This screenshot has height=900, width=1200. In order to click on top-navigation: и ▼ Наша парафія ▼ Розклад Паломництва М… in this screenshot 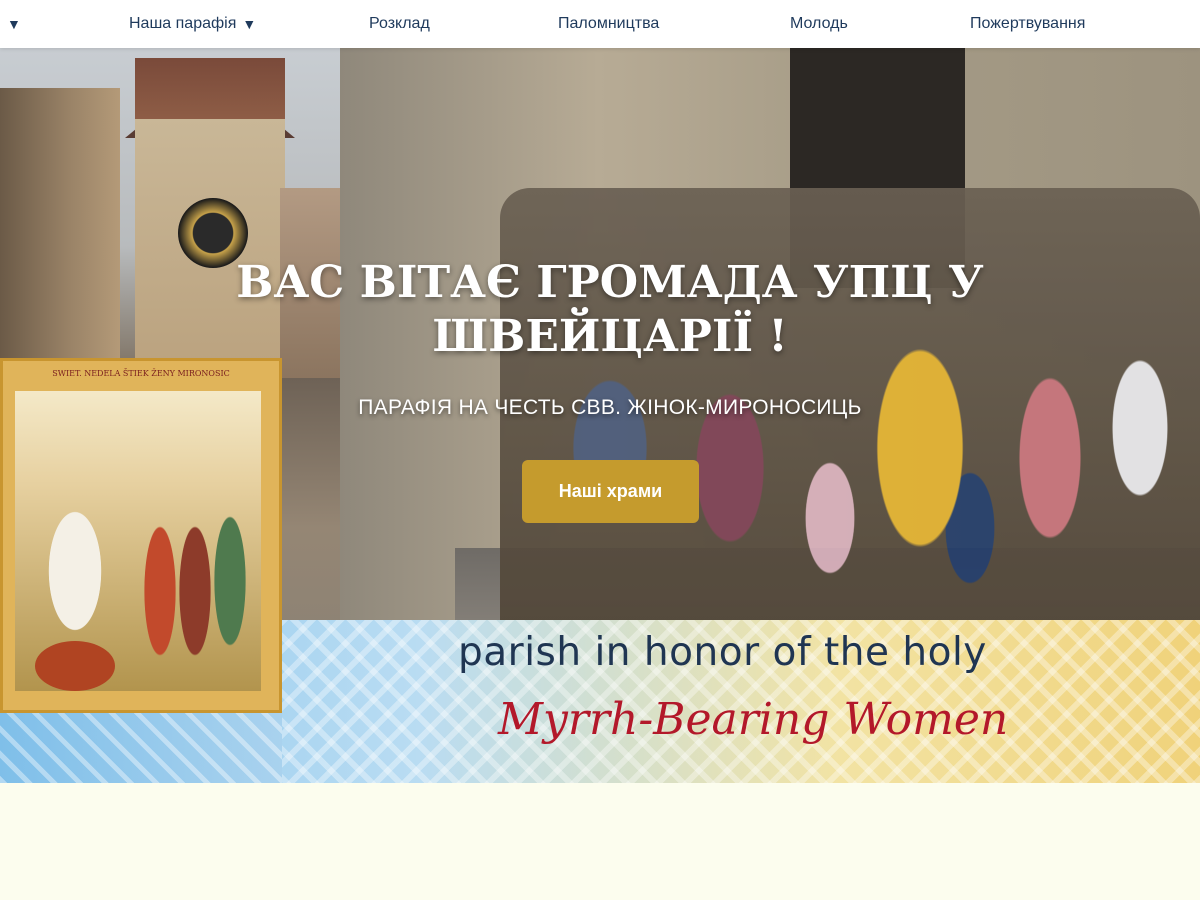, I will do `click(600, 24)`.